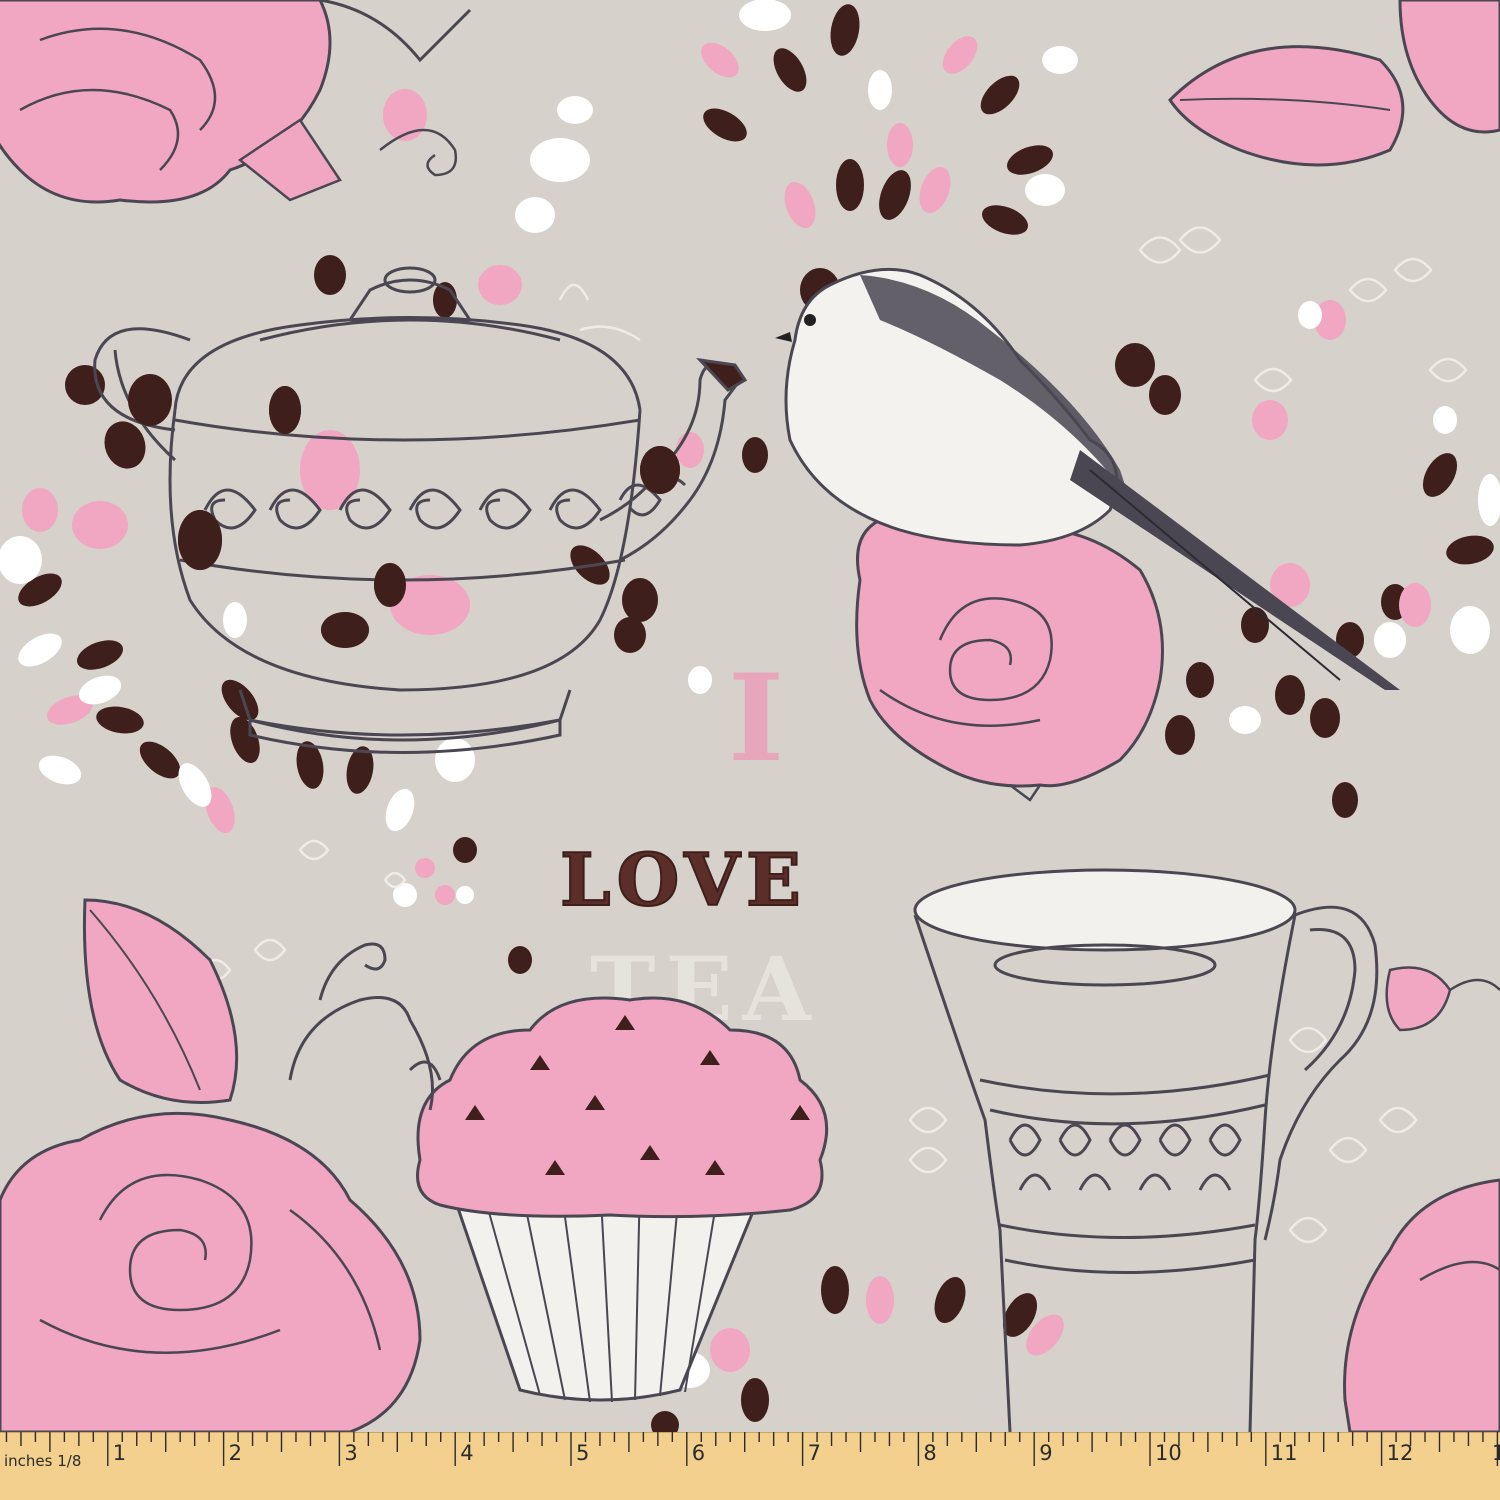 The height and width of the screenshot is (1500, 1500). Describe the element at coordinates (42, 1461) in the screenshot. I see `ruler-unit-label: inches 1/8` at that location.